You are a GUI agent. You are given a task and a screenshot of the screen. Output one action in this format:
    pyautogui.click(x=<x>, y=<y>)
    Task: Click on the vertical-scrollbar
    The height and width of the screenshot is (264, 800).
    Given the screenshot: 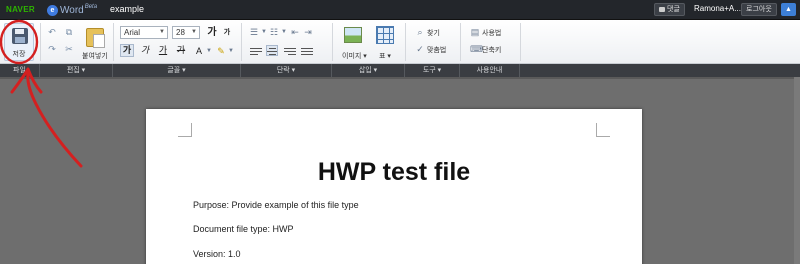 What is the action you would take?
    pyautogui.click(x=797, y=170)
    